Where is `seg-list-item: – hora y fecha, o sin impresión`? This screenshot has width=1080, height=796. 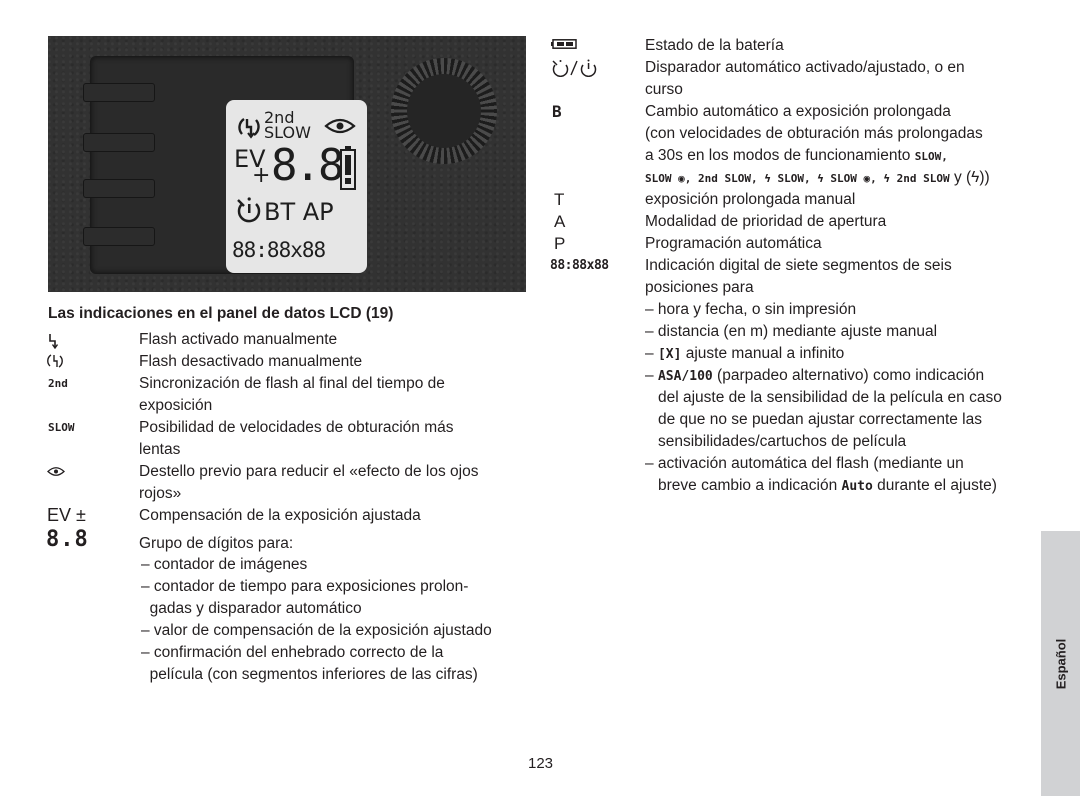
seg-list-item: – hora y fecha, o sin impresión is located at coordinates (751, 309).